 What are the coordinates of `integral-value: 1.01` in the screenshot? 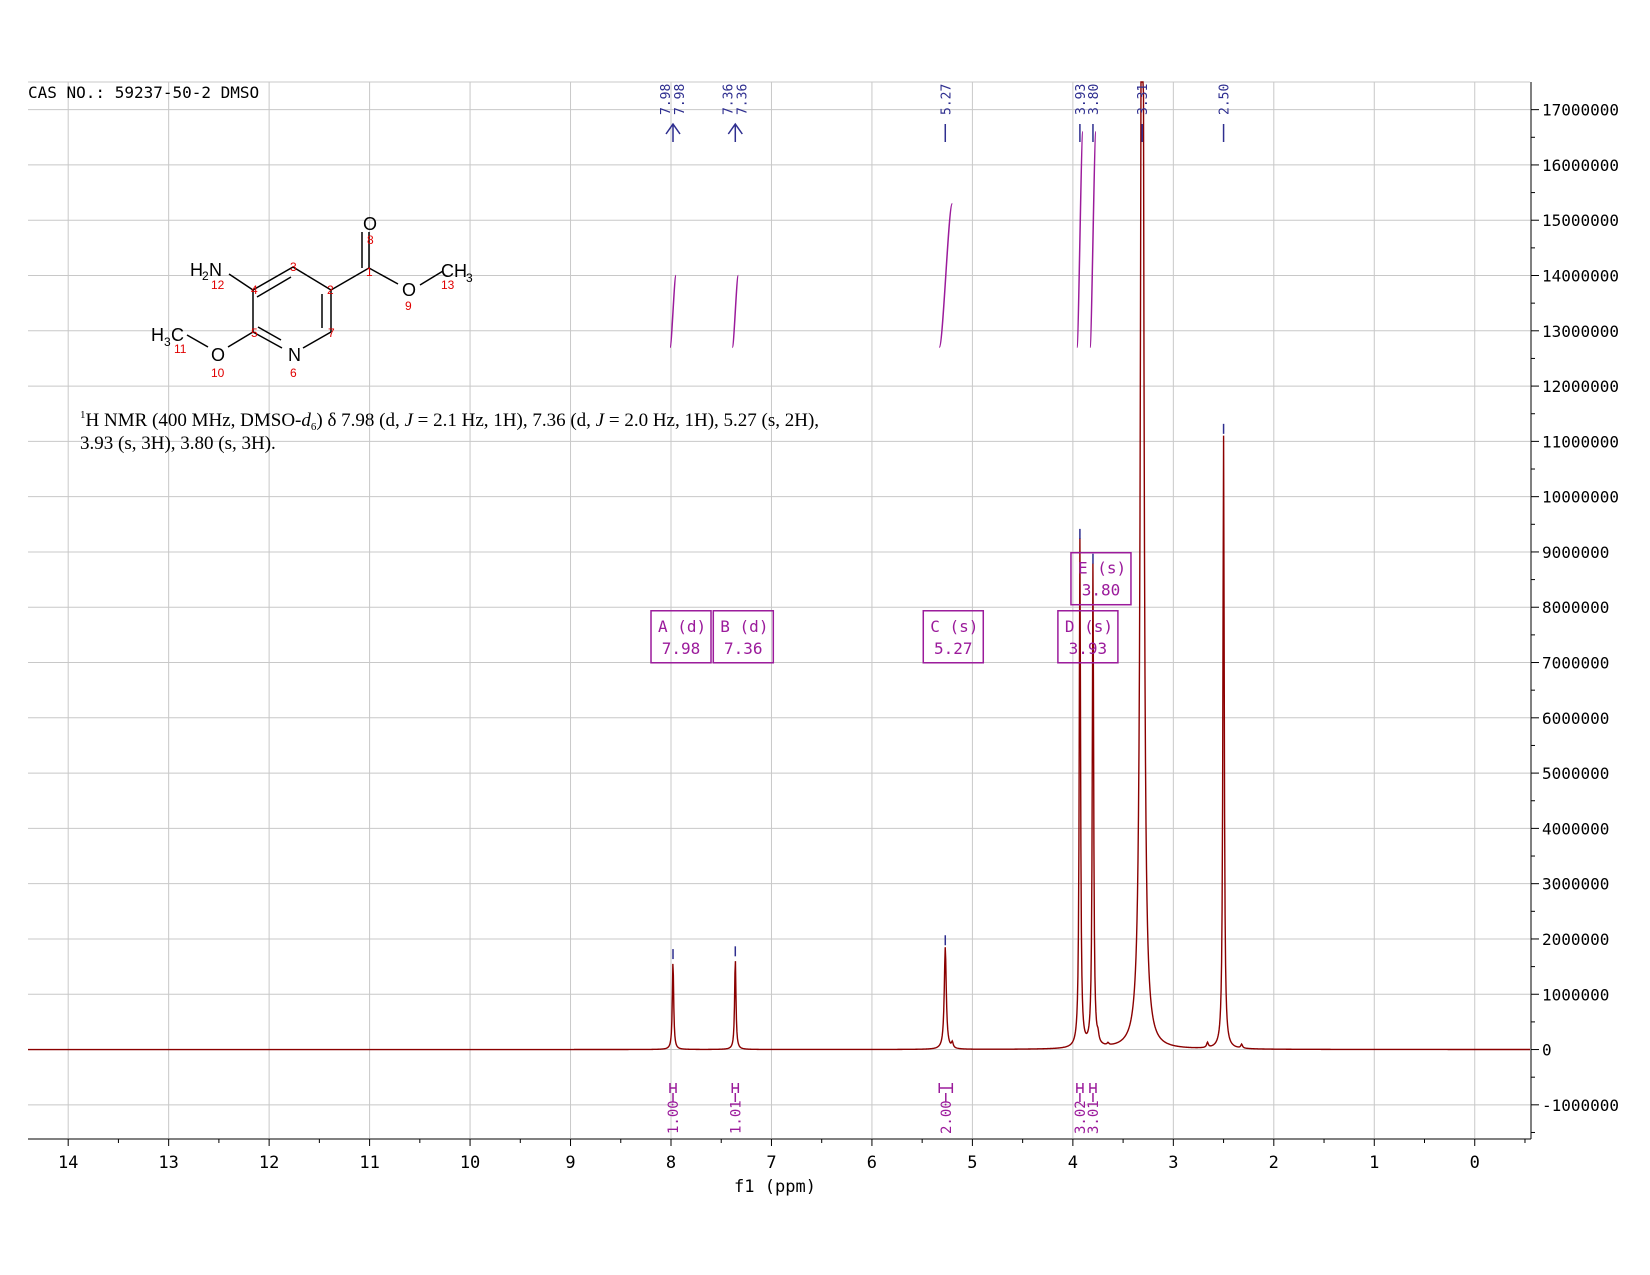 It's located at (736, 1117).